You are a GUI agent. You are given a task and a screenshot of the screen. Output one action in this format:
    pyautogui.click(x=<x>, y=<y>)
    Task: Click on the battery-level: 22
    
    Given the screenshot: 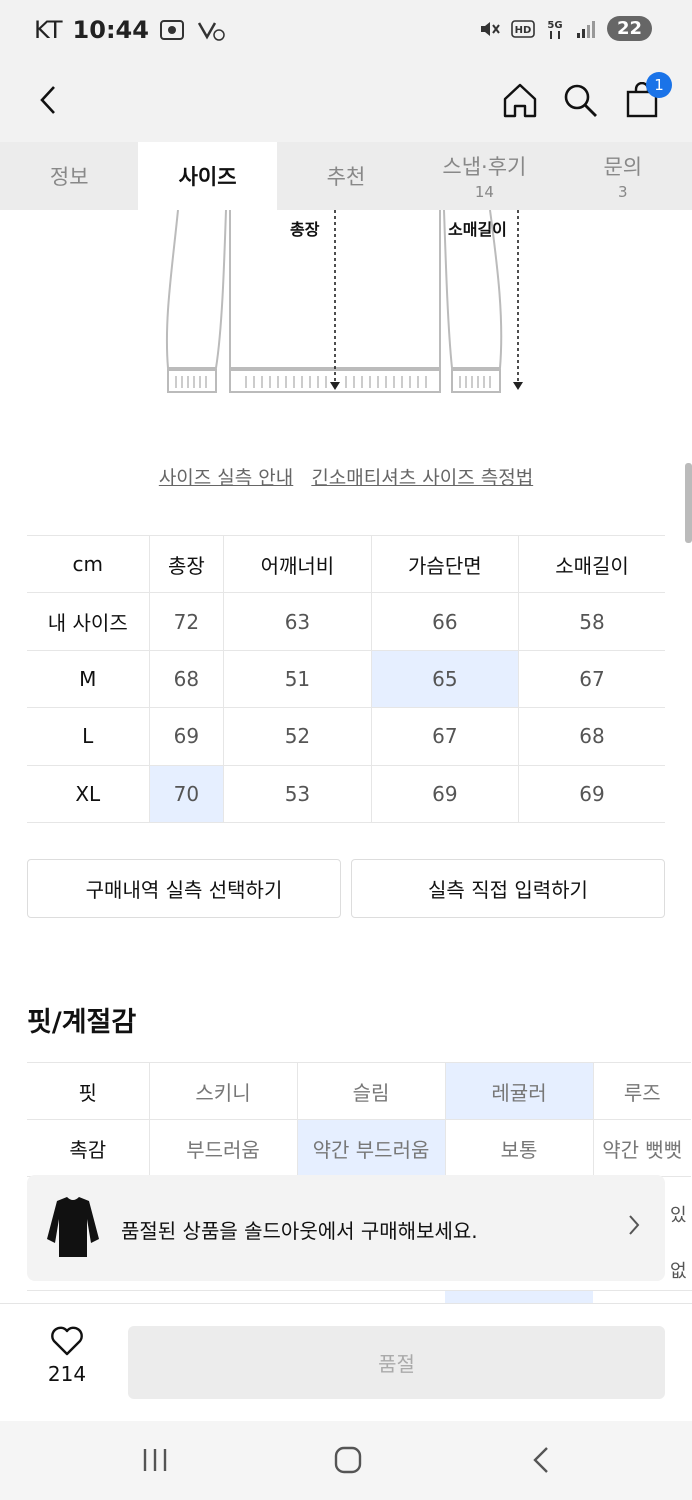 What is the action you would take?
    pyautogui.click(x=629, y=28)
    